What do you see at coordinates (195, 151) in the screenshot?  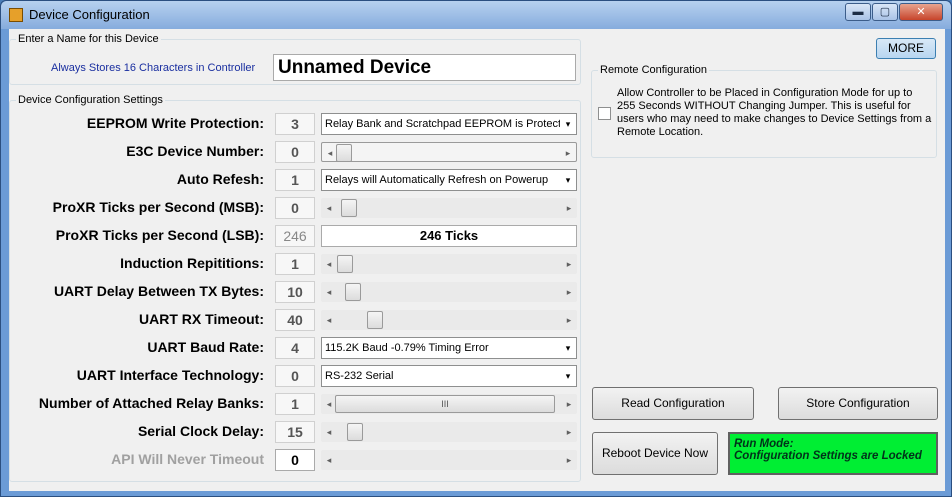 I see `setting-label: E3C Device Number:` at bounding box center [195, 151].